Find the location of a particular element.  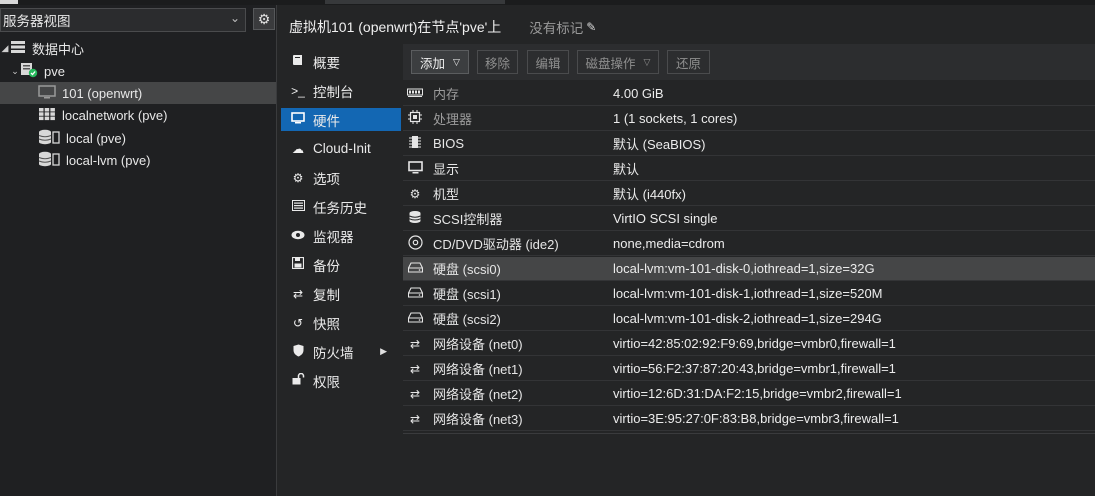

nav-item-hardware: 硬件 is located at coordinates (341, 119).